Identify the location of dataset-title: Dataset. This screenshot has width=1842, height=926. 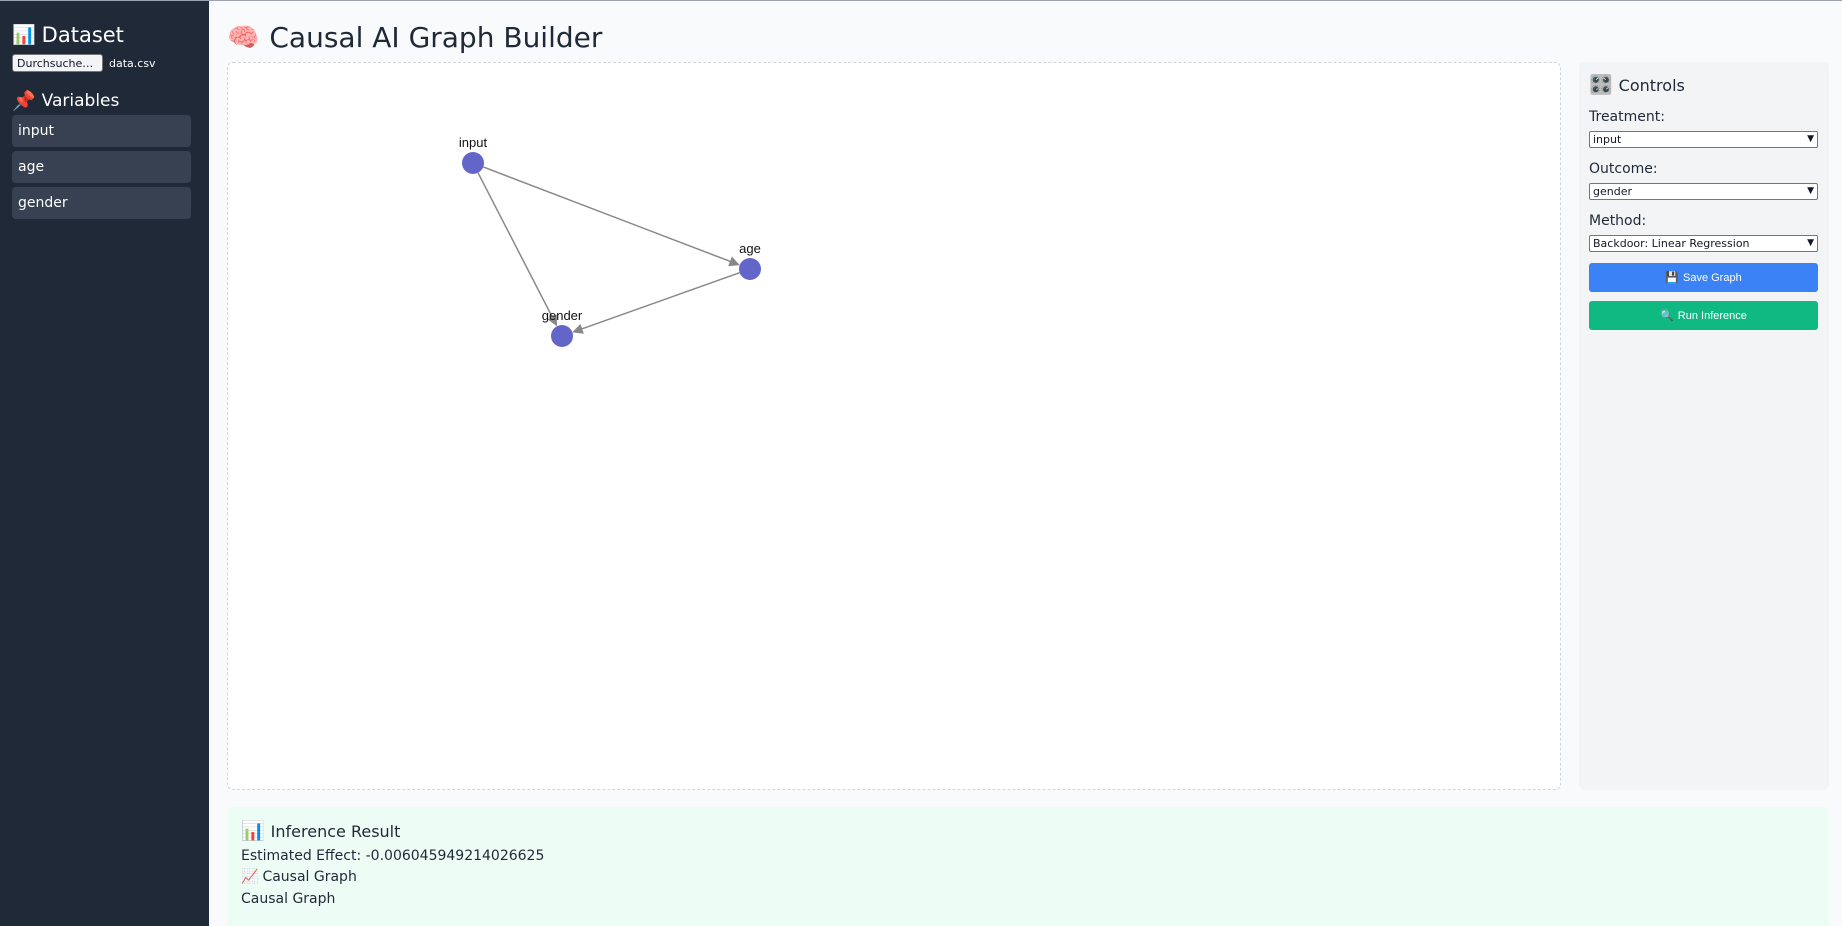
(82, 35).